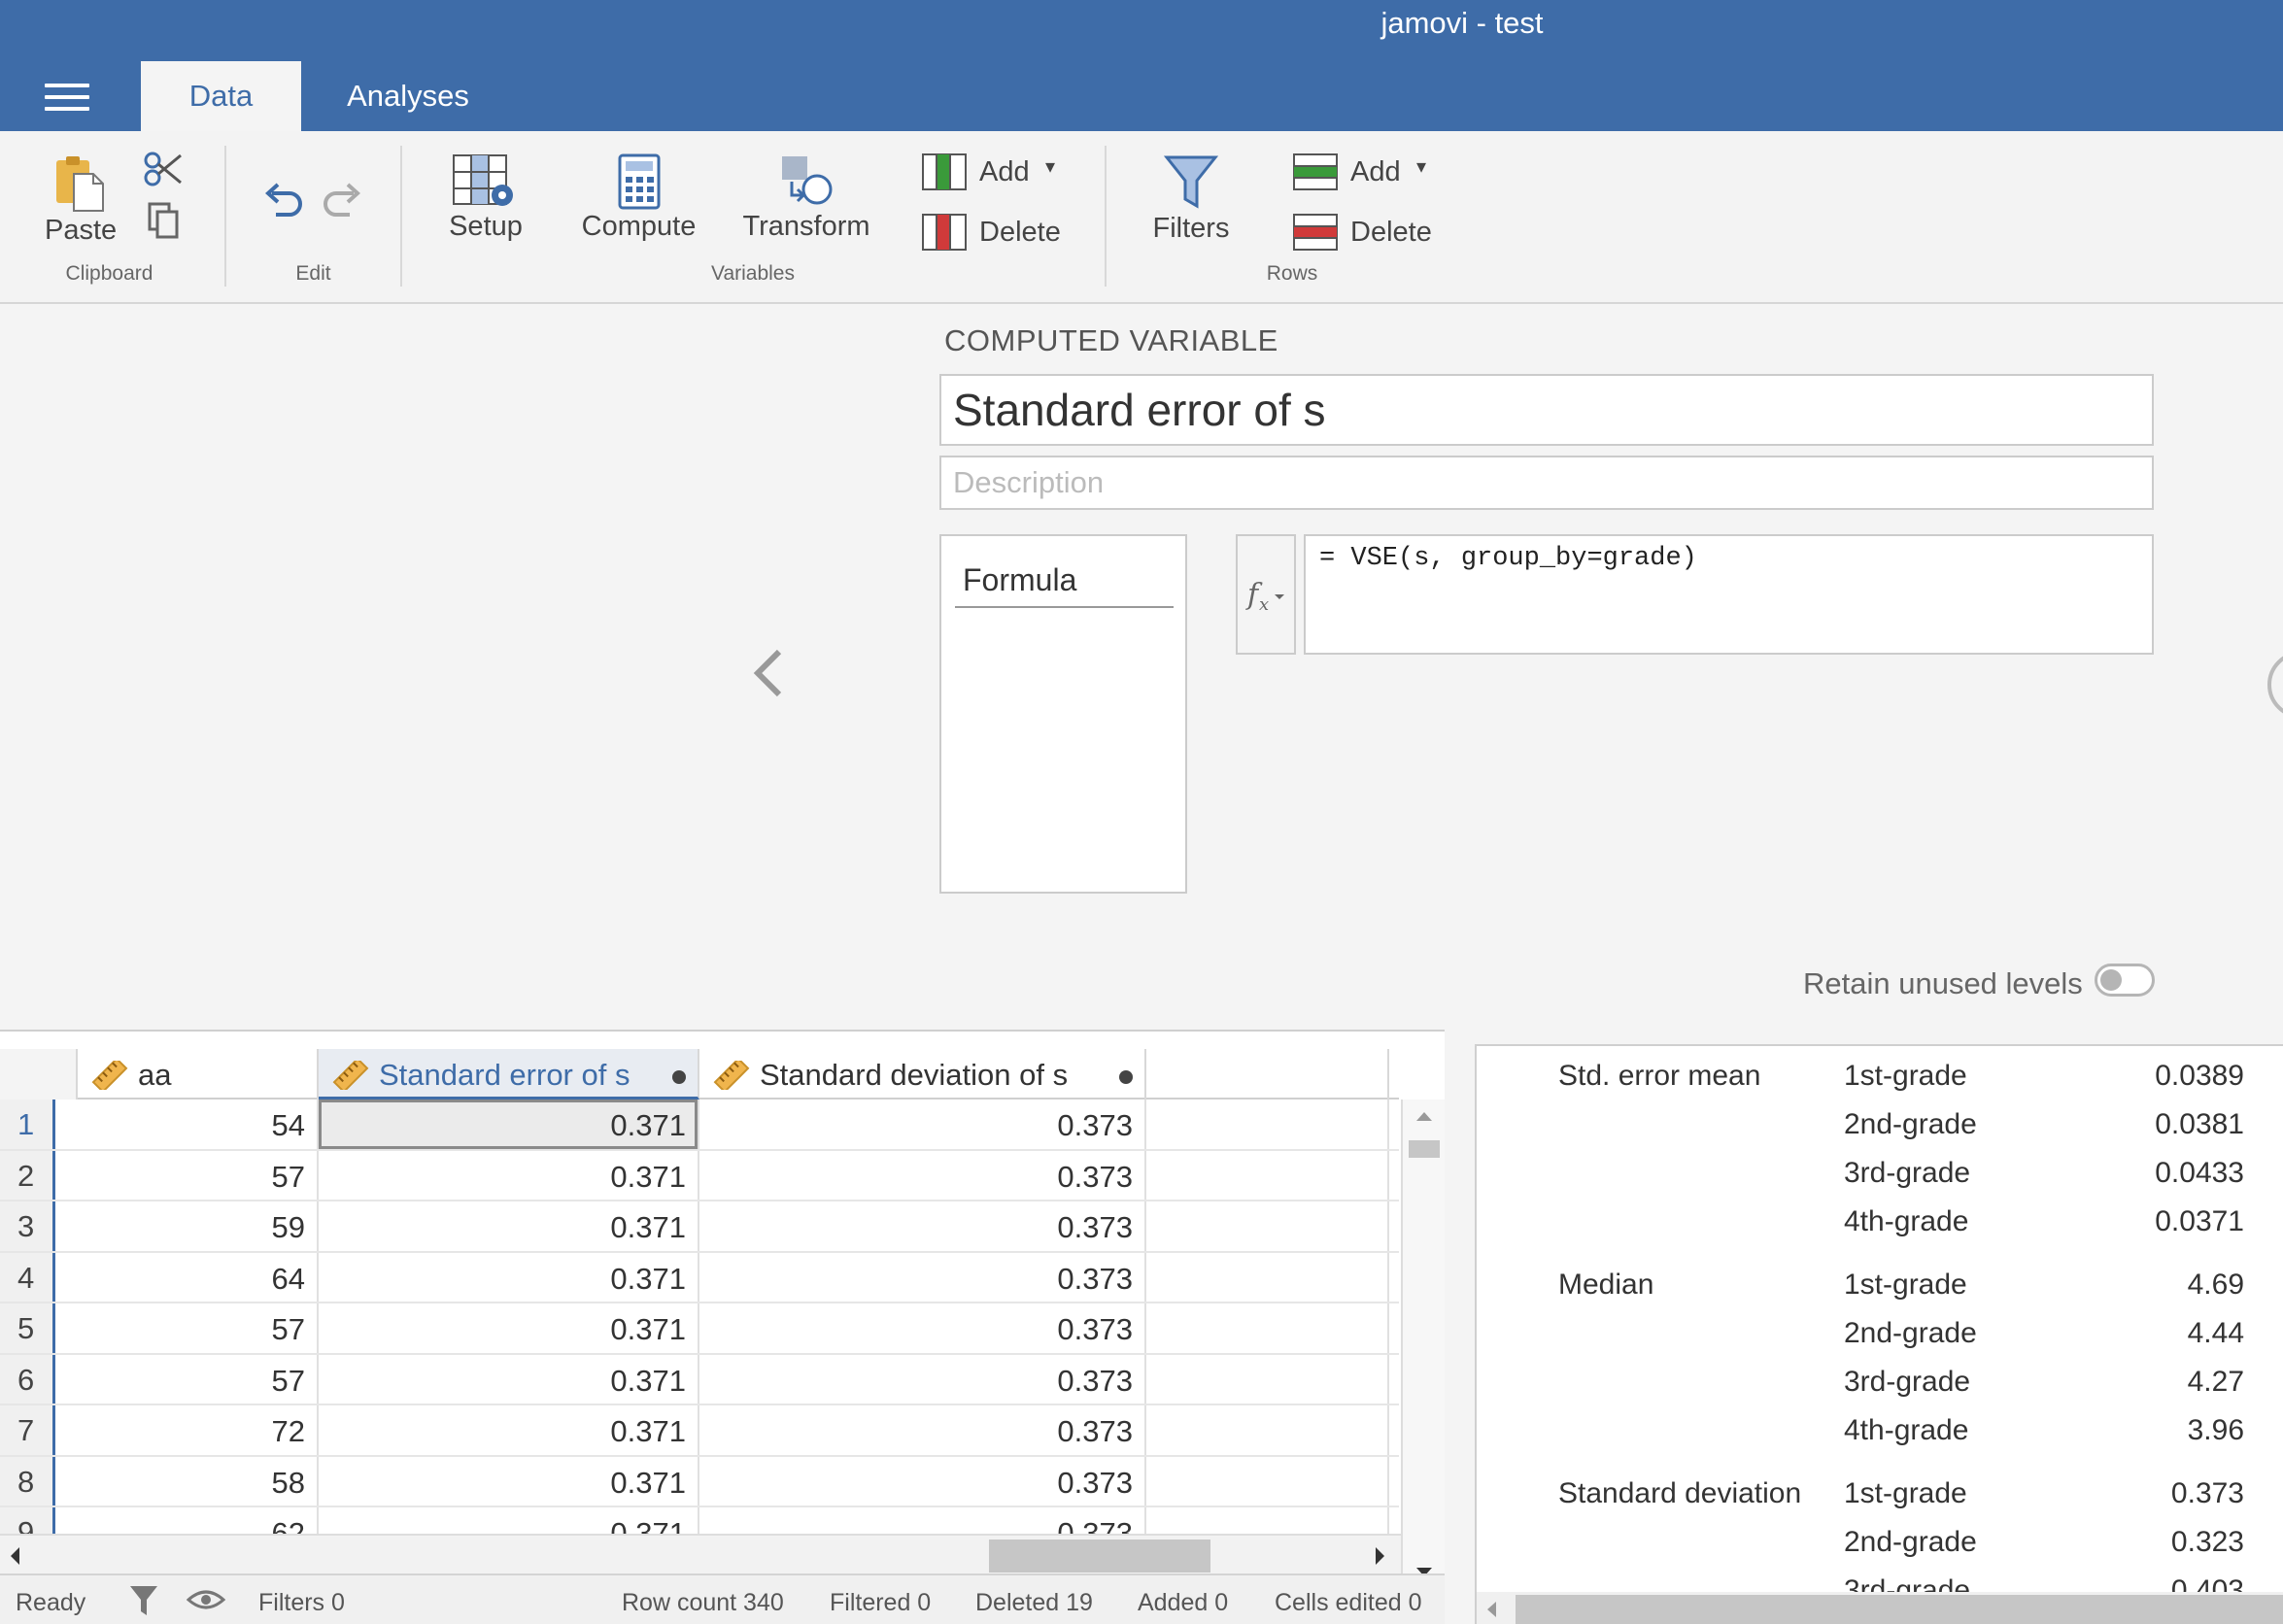 Image resolution: width=2283 pixels, height=1624 pixels. Describe the element at coordinates (1680, 1493) in the screenshot. I see `result-row-label: Standard deviation` at that location.